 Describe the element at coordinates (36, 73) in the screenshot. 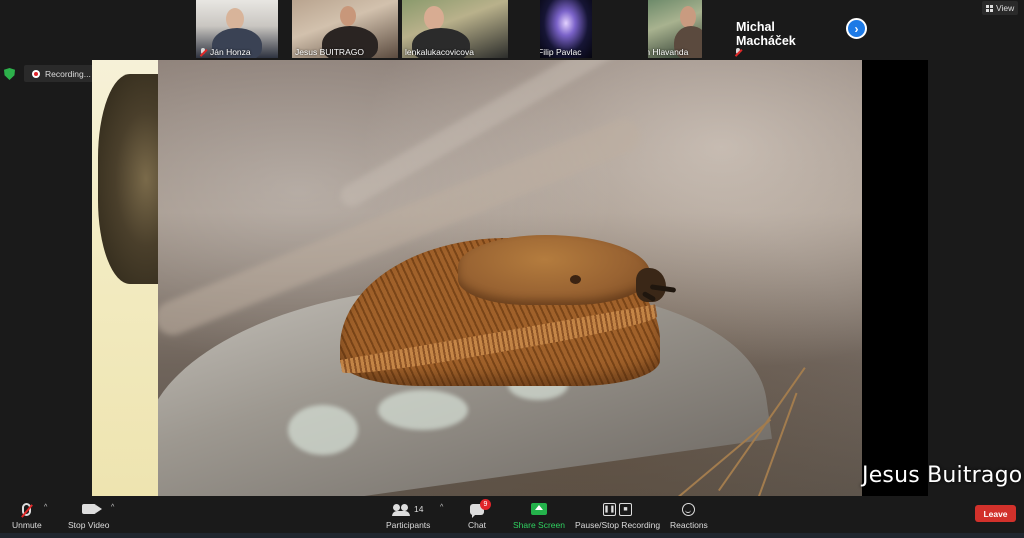

I see `recording-dot-icon` at that location.